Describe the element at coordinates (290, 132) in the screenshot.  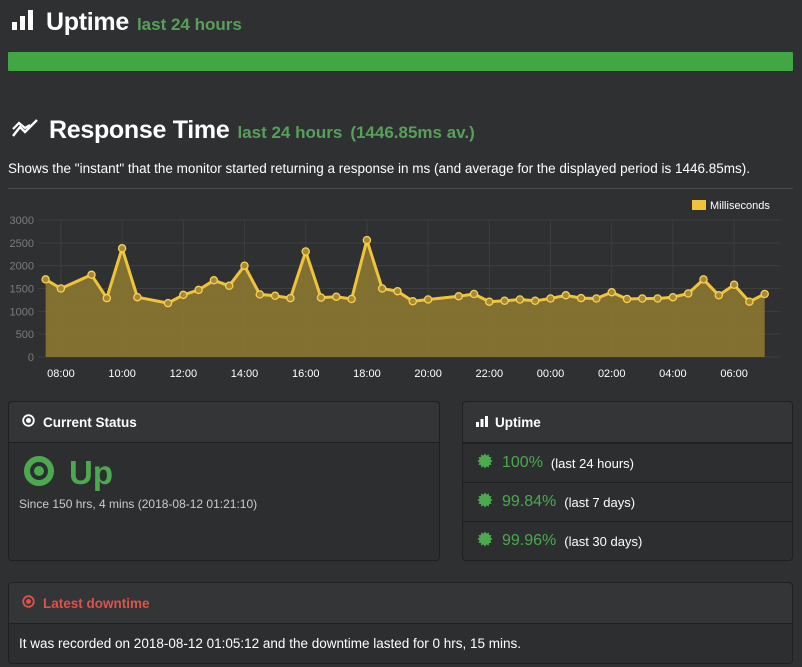
I see `response-time-period: last 24 hours` at that location.